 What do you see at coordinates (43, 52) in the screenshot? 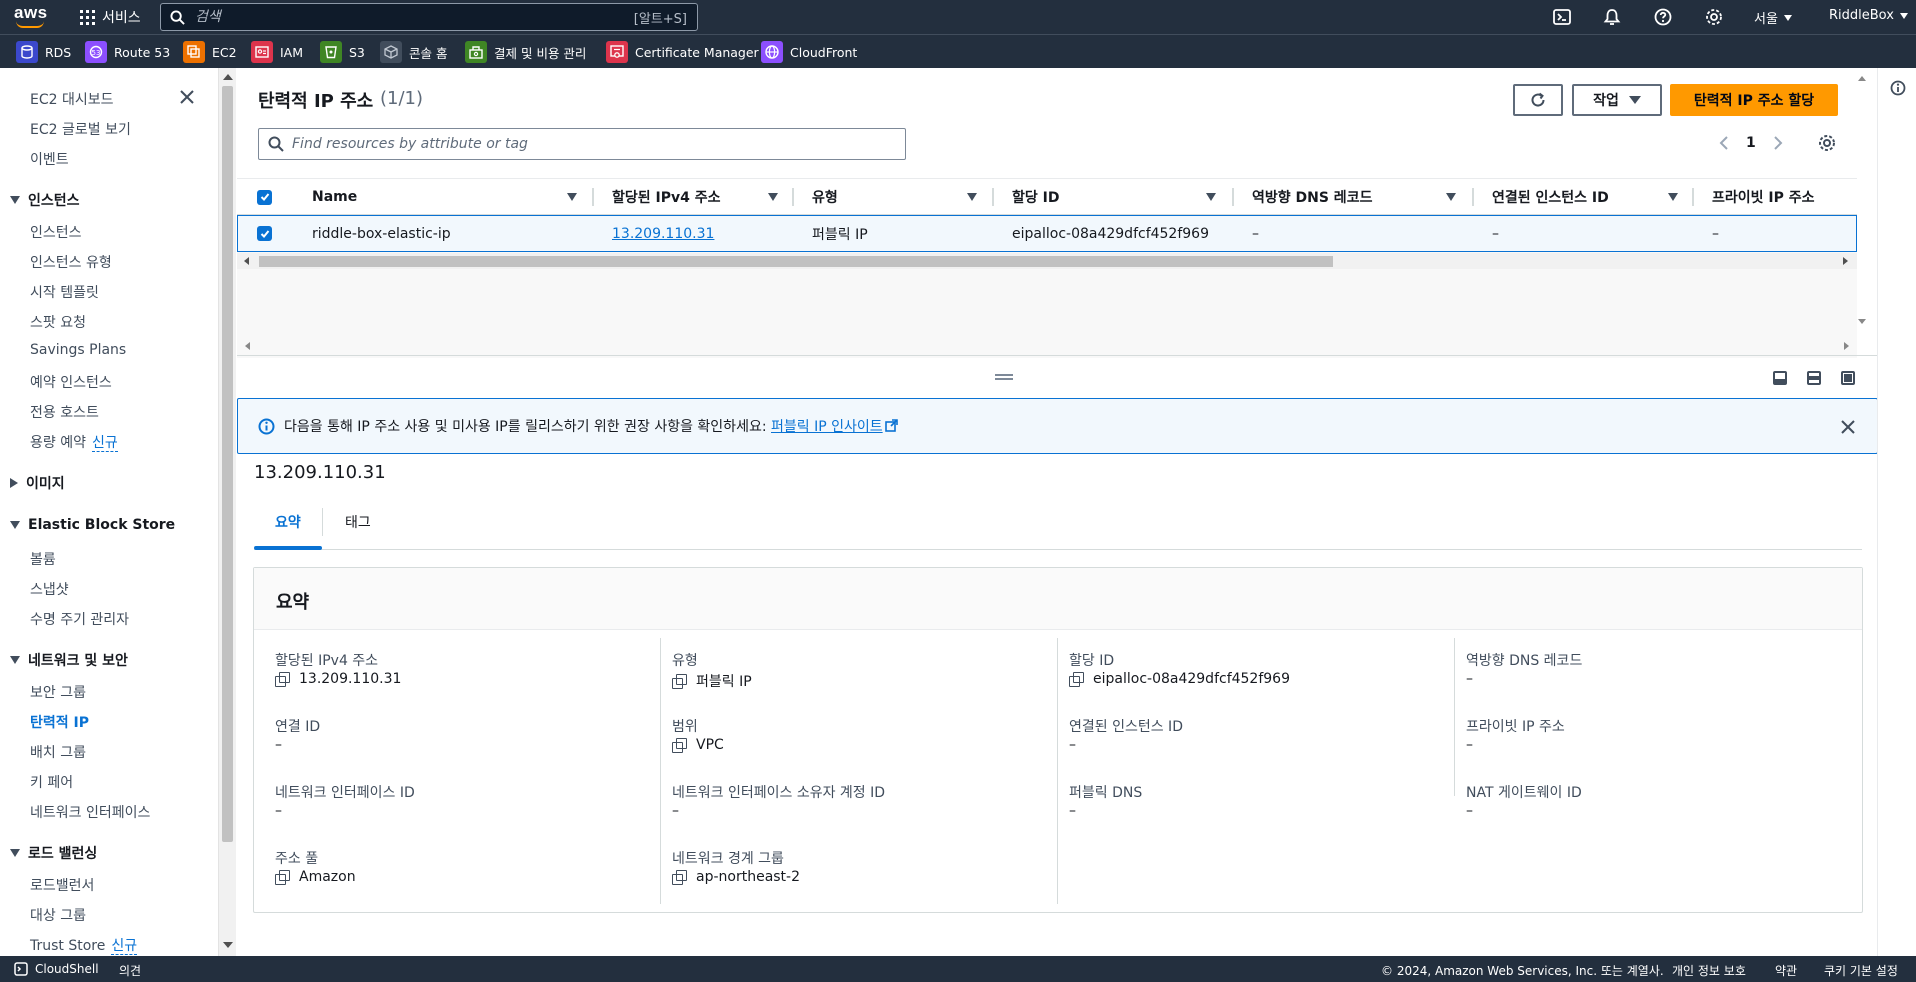
I see `favorite-rds: RDS` at bounding box center [43, 52].